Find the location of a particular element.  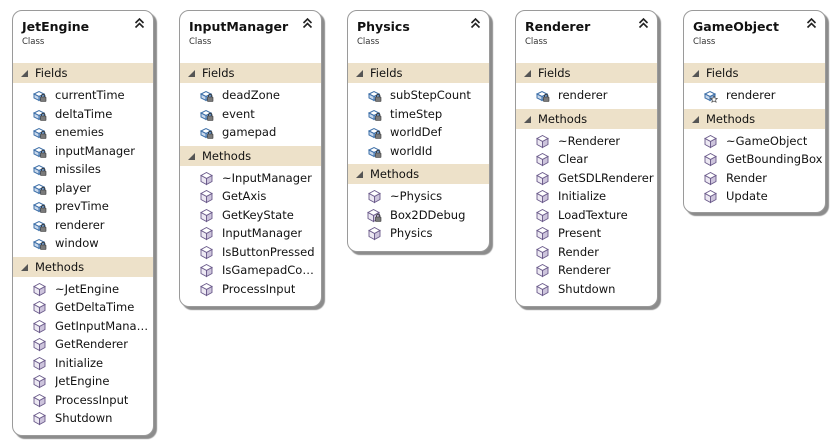

class-name: Renderer is located at coordinates (558, 26).